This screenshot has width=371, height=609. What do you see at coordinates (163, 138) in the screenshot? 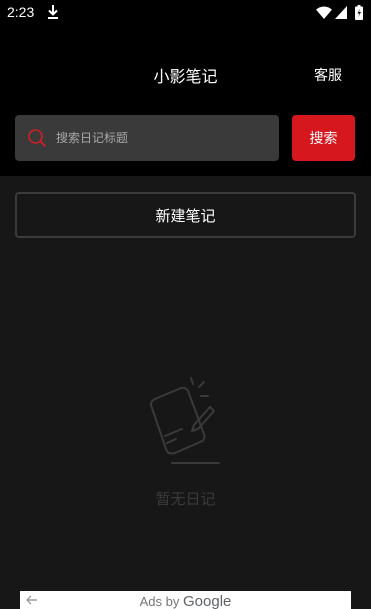
I see `search-input` at bounding box center [163, 138].